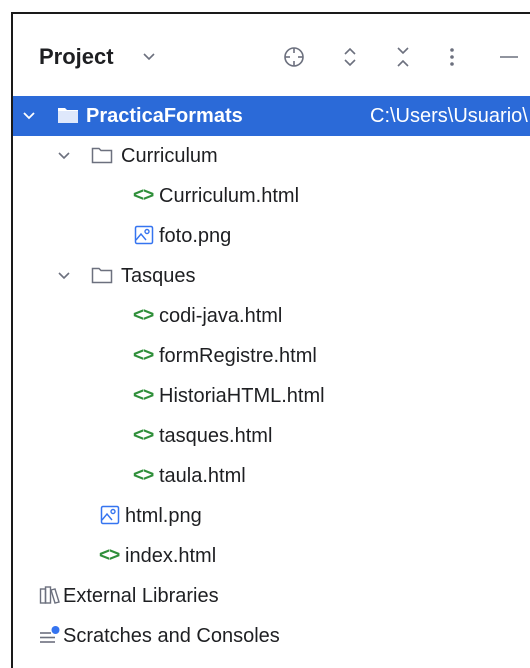  Describe the element at coordinates (163, 516) in the screenshot. I see `tree-item-label: html.png` at that location.